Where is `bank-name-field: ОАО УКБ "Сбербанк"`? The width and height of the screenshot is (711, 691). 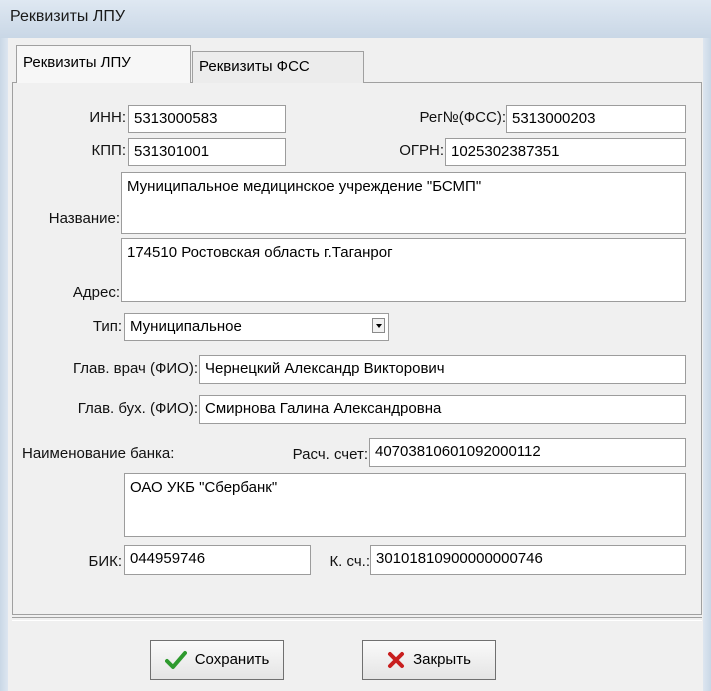
bank-name-field: ОАО УКБ "Сбербанк" is located at coordinates (405, 505).